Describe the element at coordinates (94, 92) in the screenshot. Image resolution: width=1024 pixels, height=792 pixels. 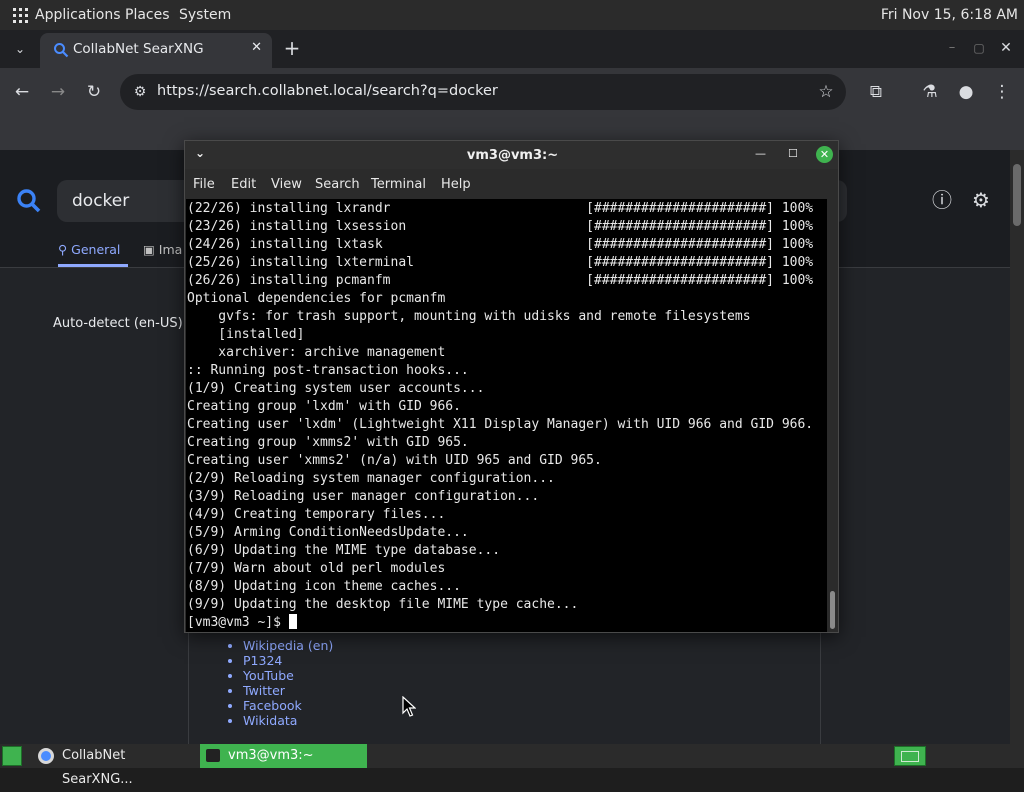
I see `reload-icon: ↻` at that location.